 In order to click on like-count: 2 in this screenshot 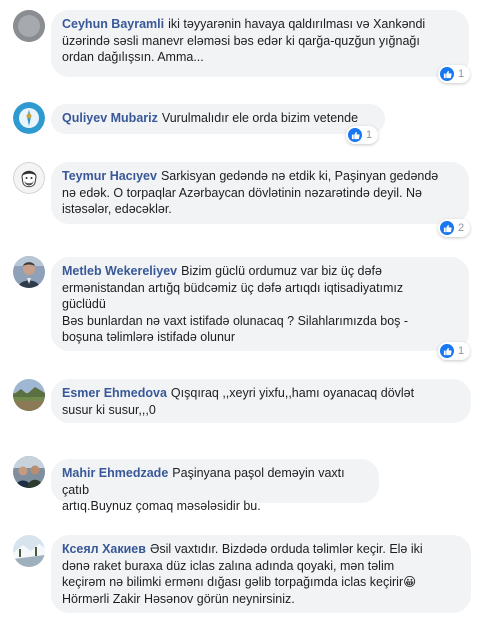, I will do `click(461, 228)`.